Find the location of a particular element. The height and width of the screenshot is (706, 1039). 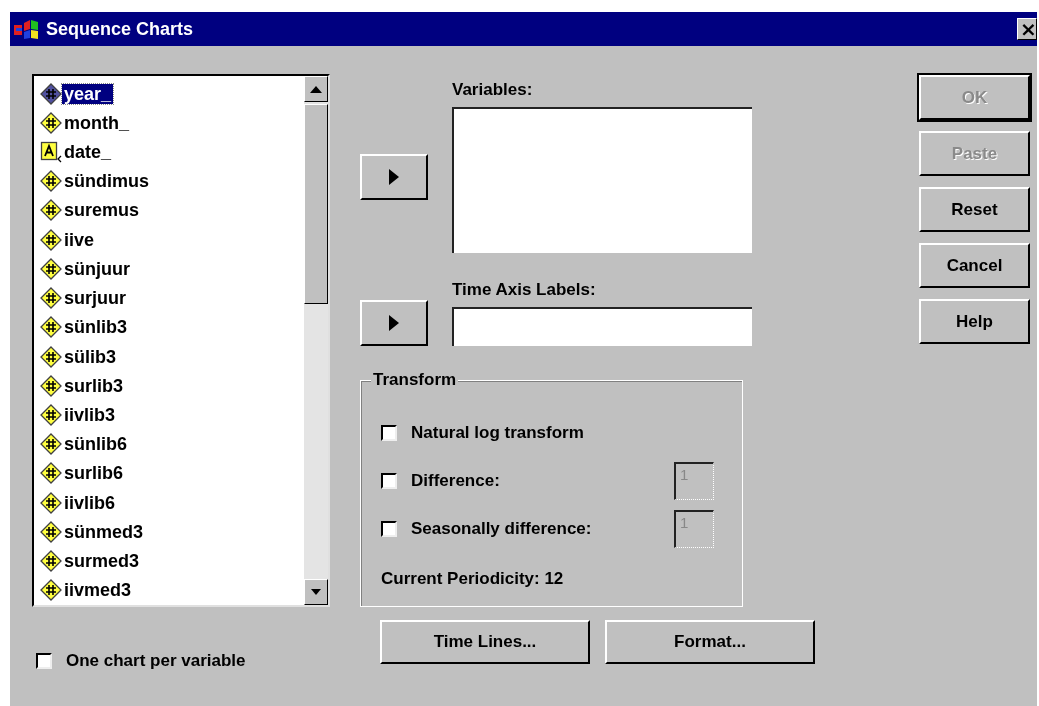

checkbox-label: One chart per variable is located at coordinates (156, 661).